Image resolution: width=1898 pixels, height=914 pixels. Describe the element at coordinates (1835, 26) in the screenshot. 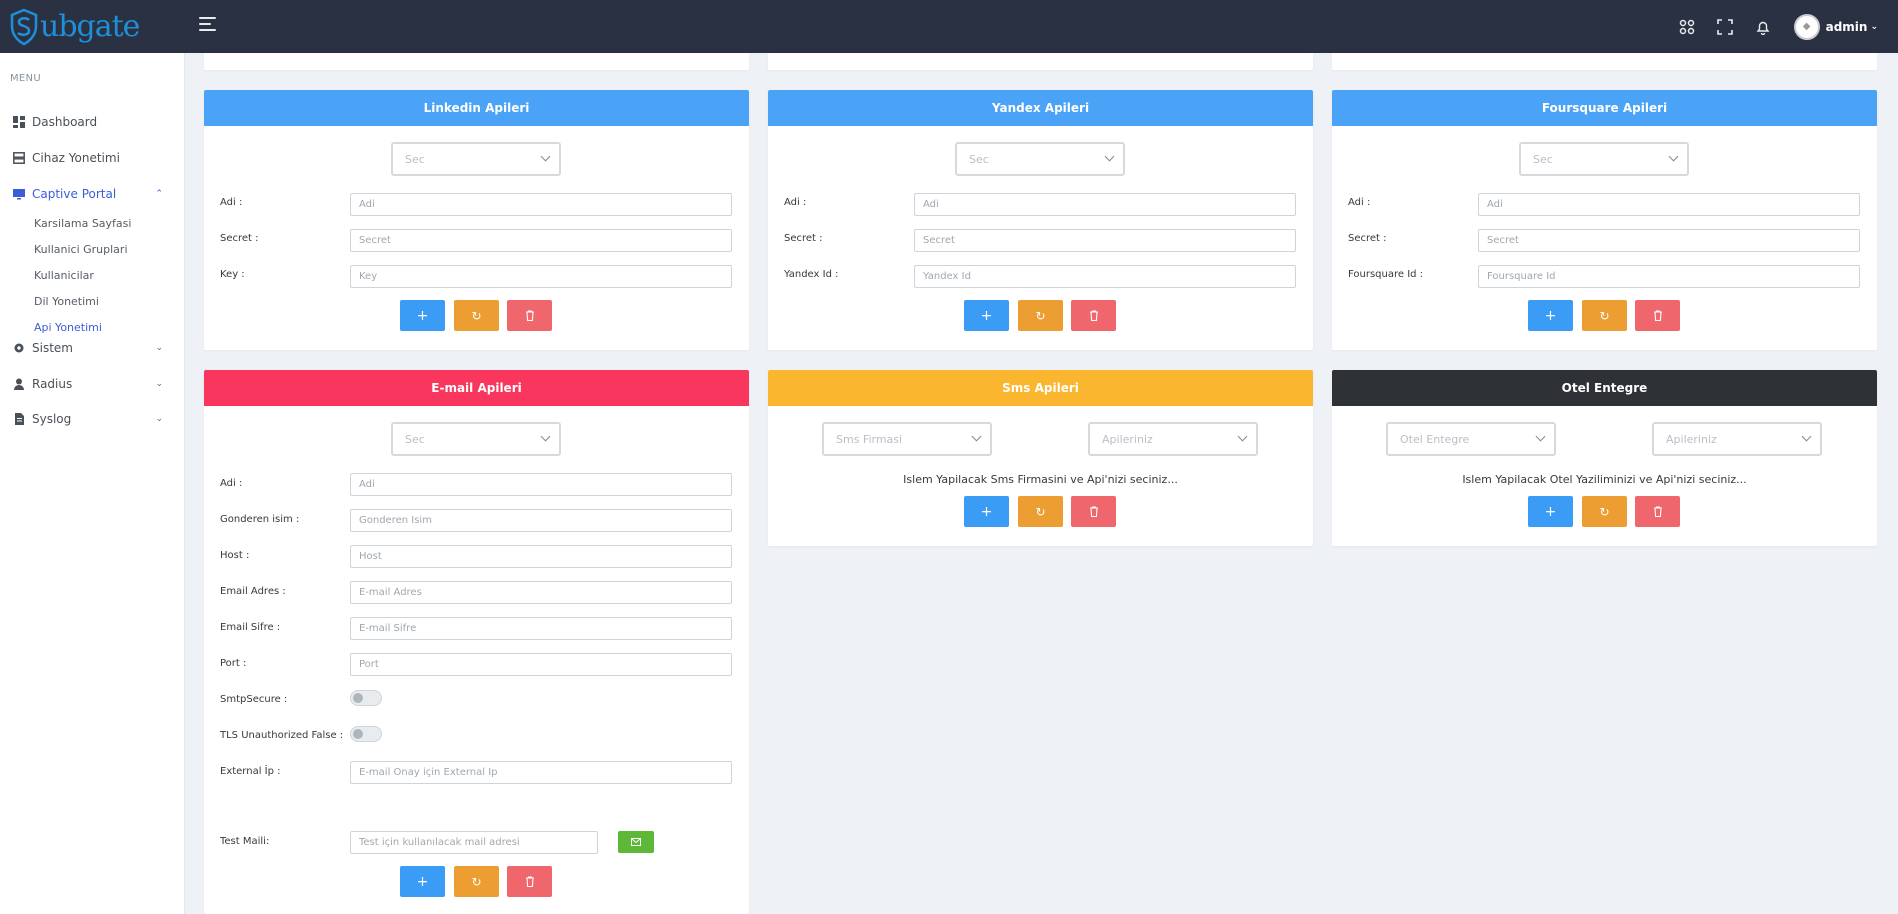

I see `user-menu: ◆ admin ⌄` at that location.